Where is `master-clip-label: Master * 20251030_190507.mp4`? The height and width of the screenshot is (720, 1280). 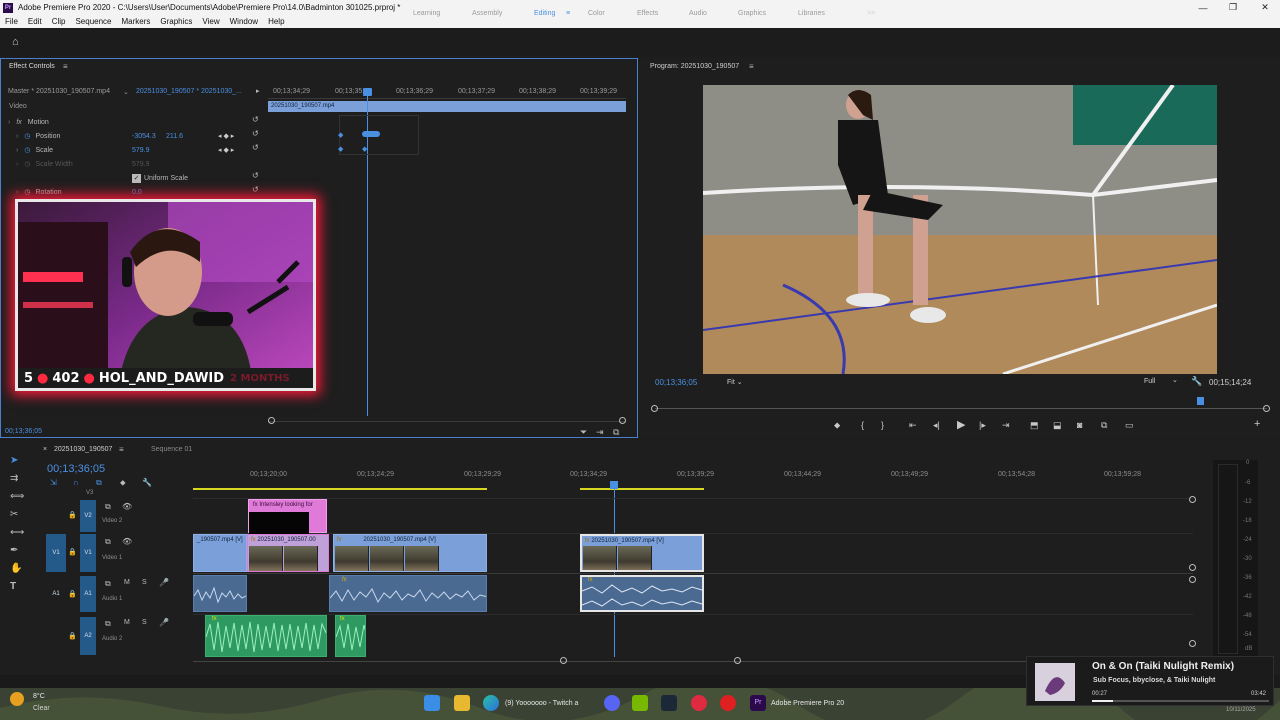
master-clip-label: Master * 20251030_190507.mp4 is located at coordinates (59, 91).